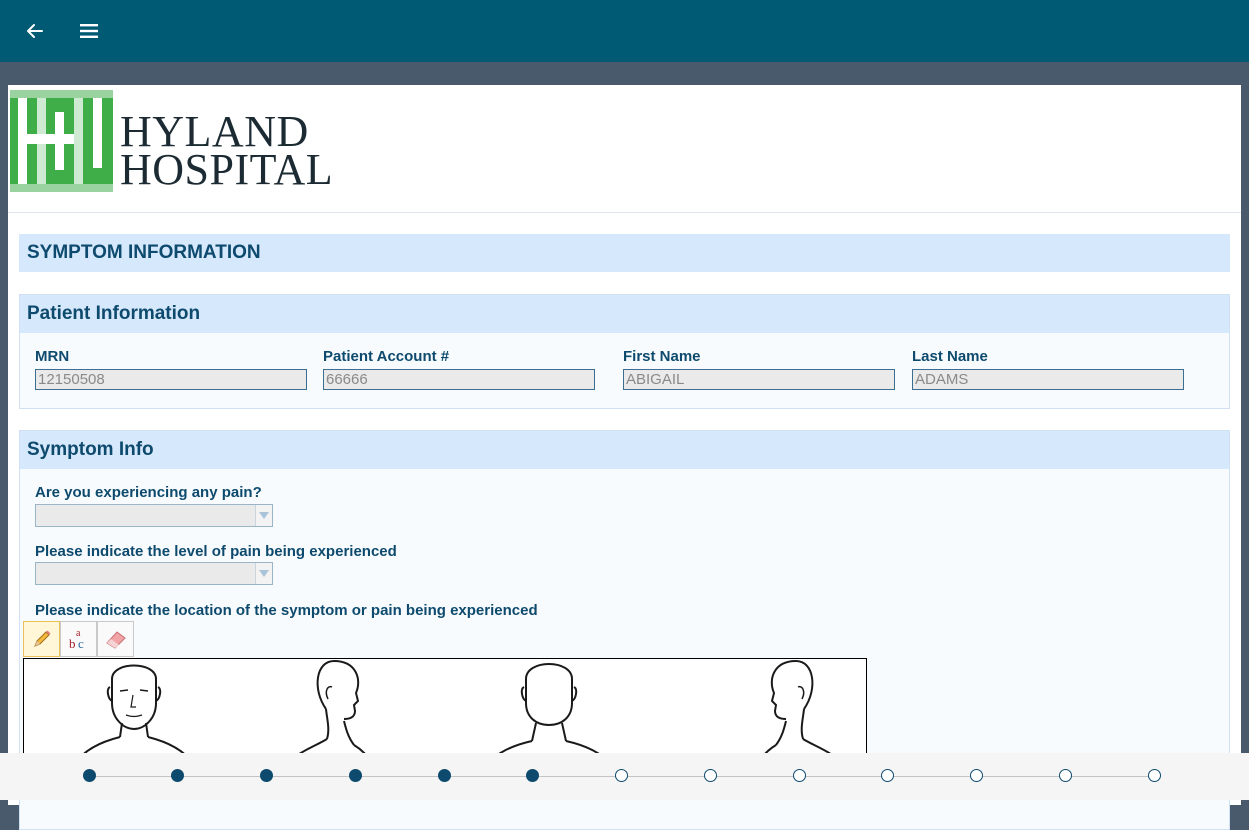  Describe the element at coordinates (227, 169) in the screenshot. I see `logo-text-line2: HOSPITAL` at that location.